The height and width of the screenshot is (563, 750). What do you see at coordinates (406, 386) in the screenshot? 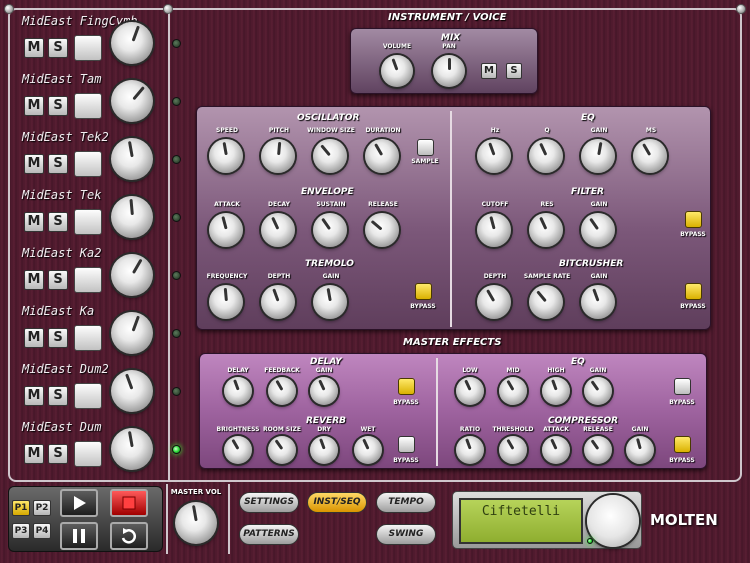
I see `delay-bypass-button` at bounding box center [406, 386].